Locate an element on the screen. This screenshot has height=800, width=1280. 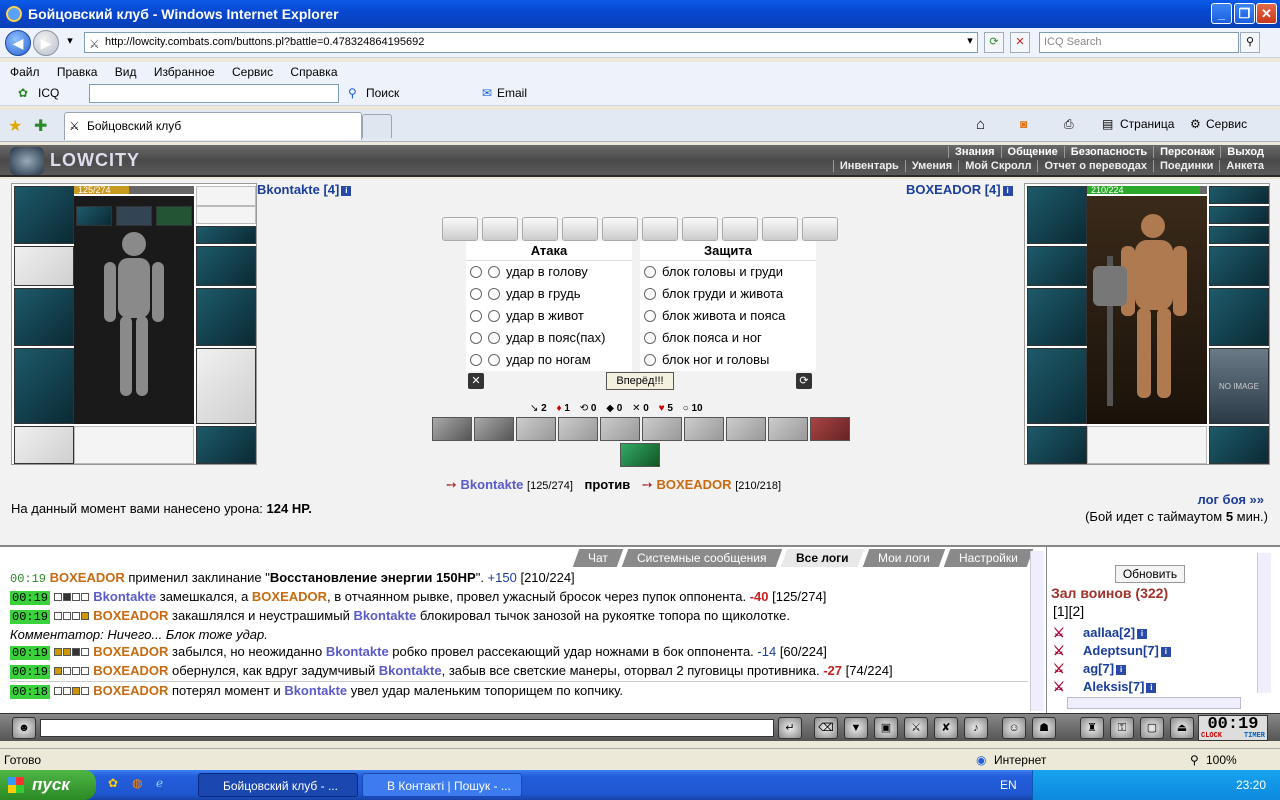
menu-view: Вид is located at coordinates (126, 72).